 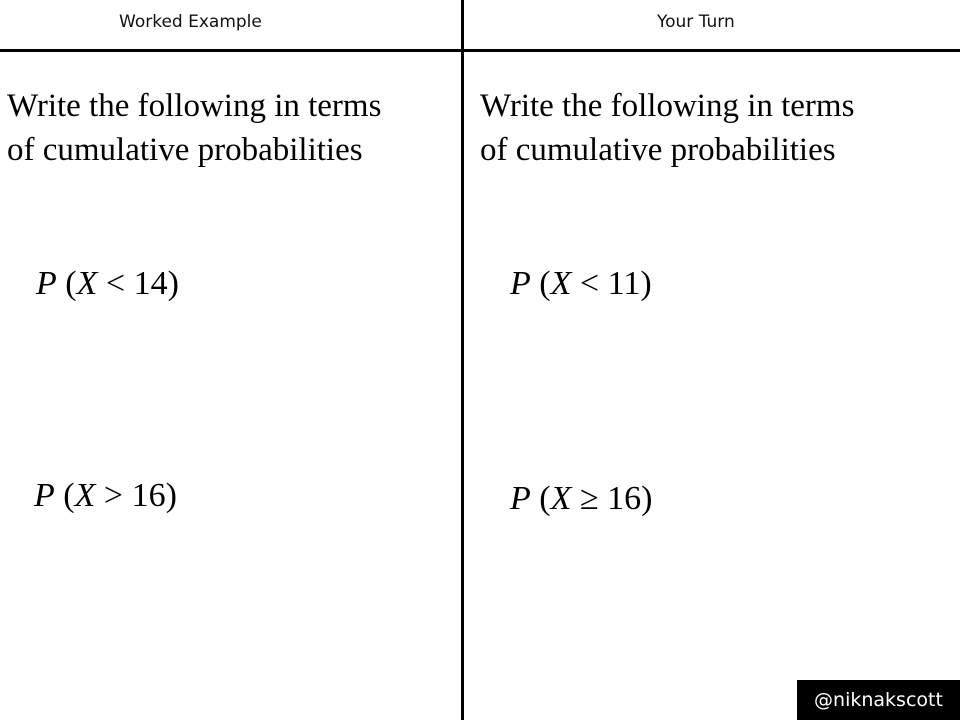 I want to click on worked-question-1: P (X < 14), so click(x=107, y=283).